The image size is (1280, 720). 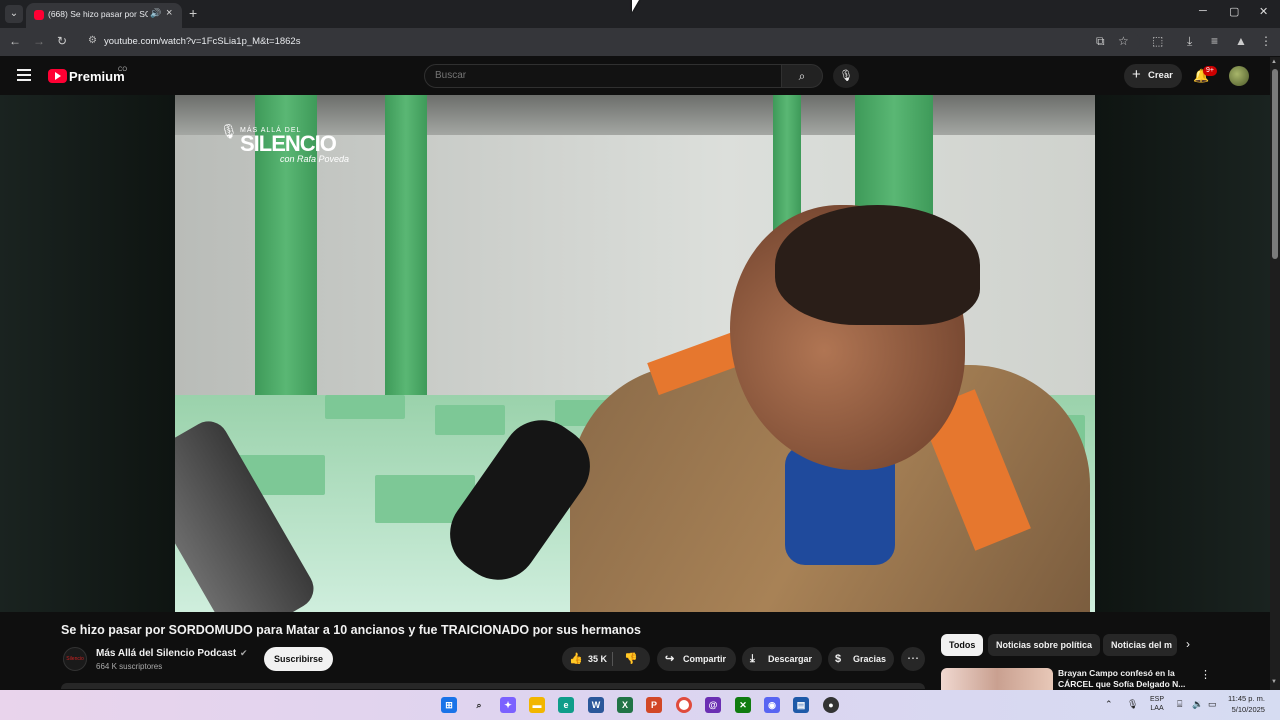 I want to click on language-indicator: ESP LAA, so click(x=1157, y=704).